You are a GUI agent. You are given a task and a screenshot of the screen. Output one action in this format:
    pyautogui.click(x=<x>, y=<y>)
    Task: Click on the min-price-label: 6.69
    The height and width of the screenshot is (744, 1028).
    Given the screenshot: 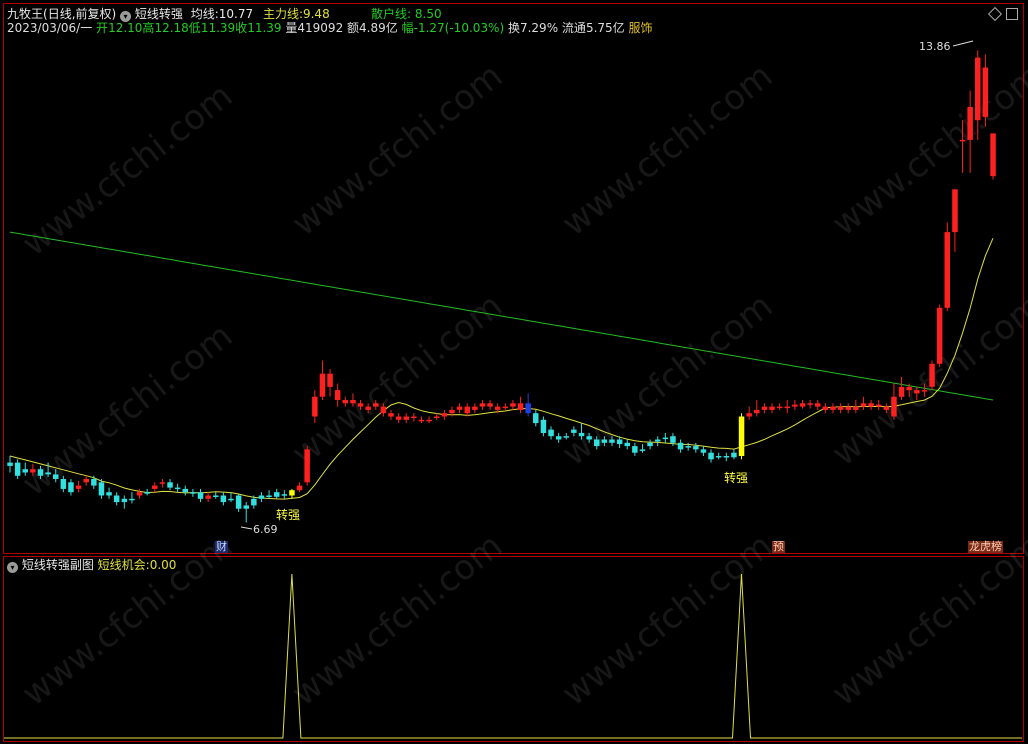 What is the action you would take?
    pyautogui.click(x=265, y=529)
    